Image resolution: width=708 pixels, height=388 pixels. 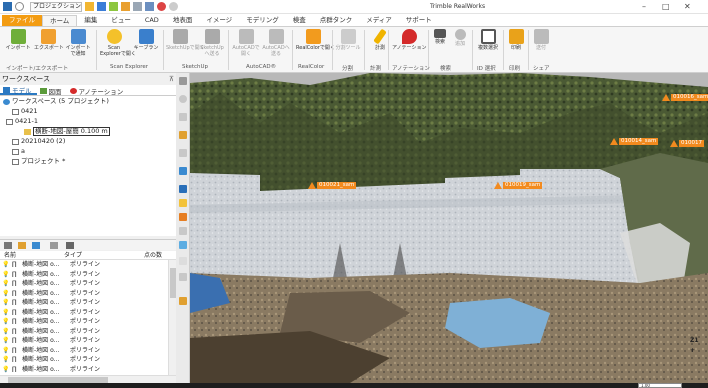 I want to click on quick-access-undo-icon, so click(x=19, y=6).